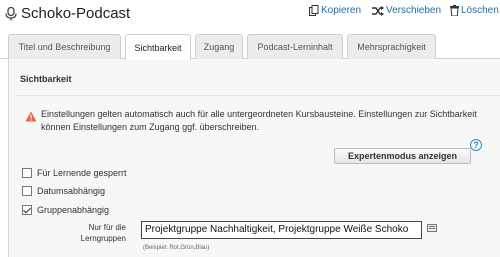 This screenshot has height=257, width=500. What do you see at coordinates (11, 14) in the screenshot?
I see `podcast-icon` at bounding box center [11, 14].